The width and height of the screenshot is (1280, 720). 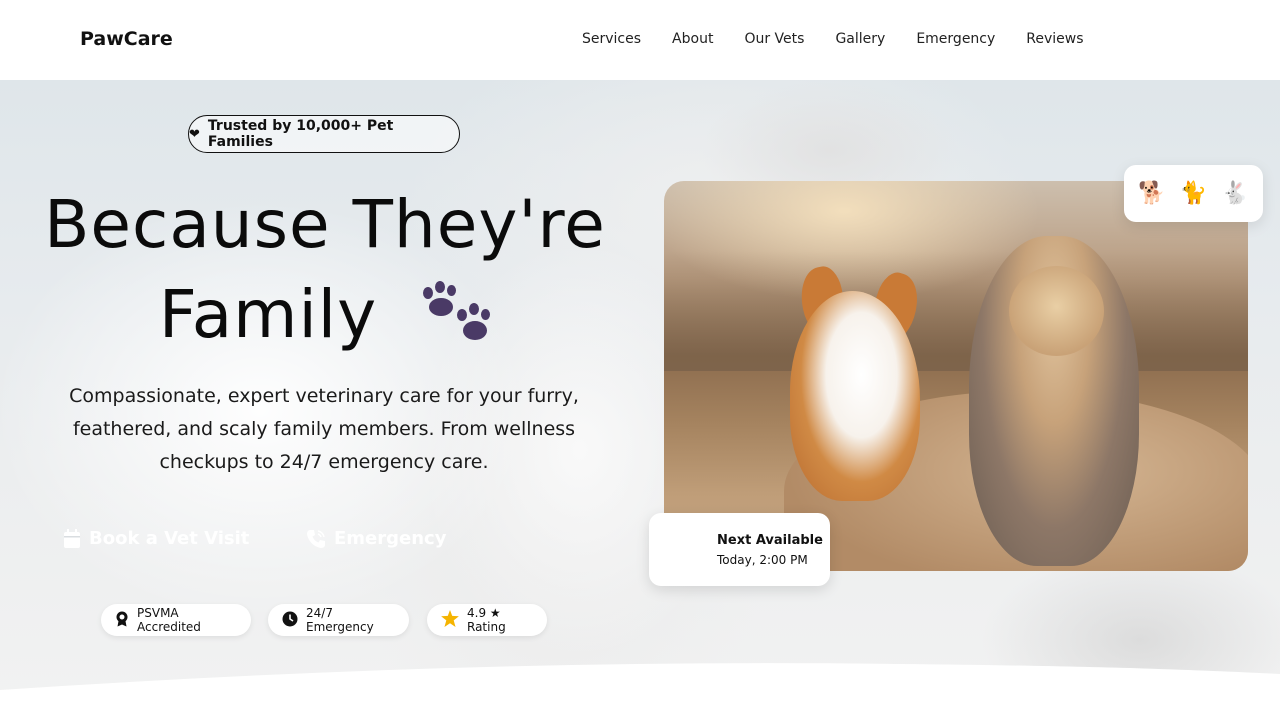 I want to click on nav-emergency: Emergency, so click(x=955, y=39).